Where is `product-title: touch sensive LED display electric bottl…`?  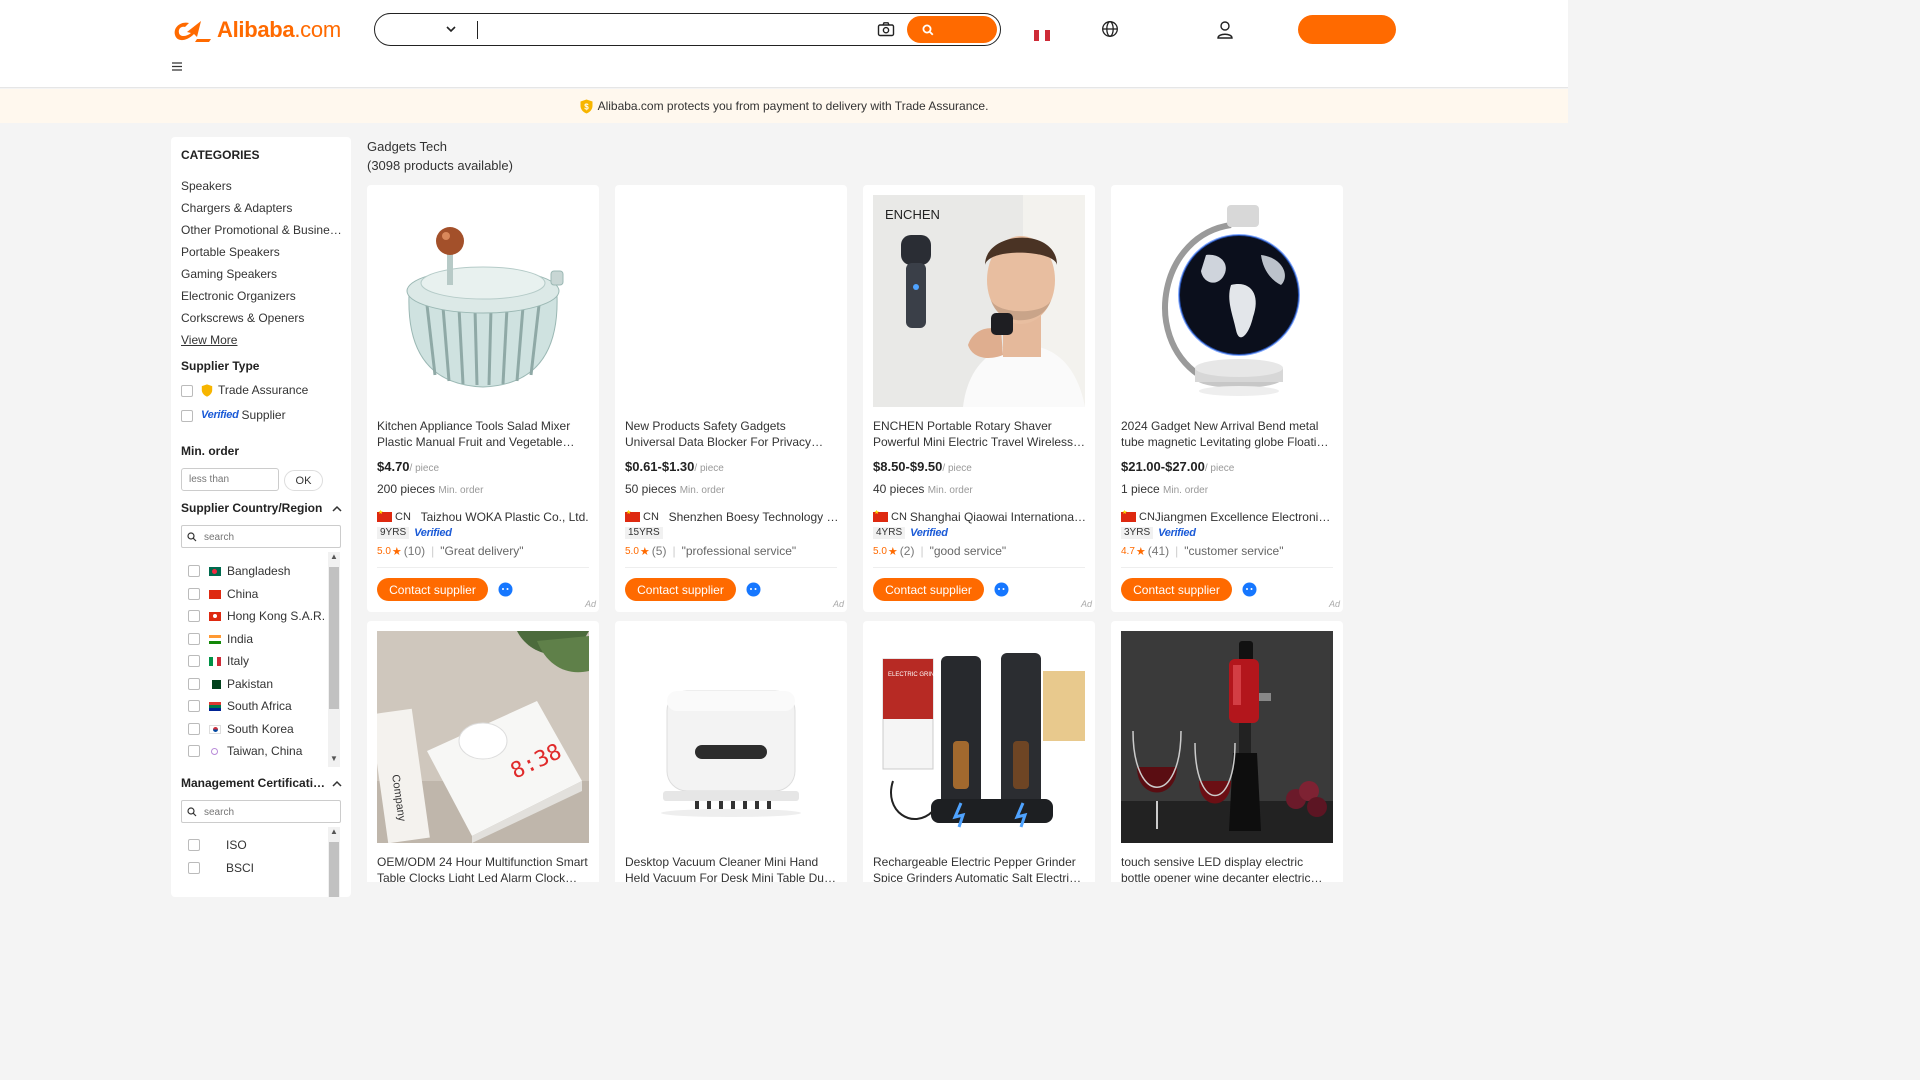 product-title: touch sensive LED display electric bottl… is located at coordinates (1228, 868).